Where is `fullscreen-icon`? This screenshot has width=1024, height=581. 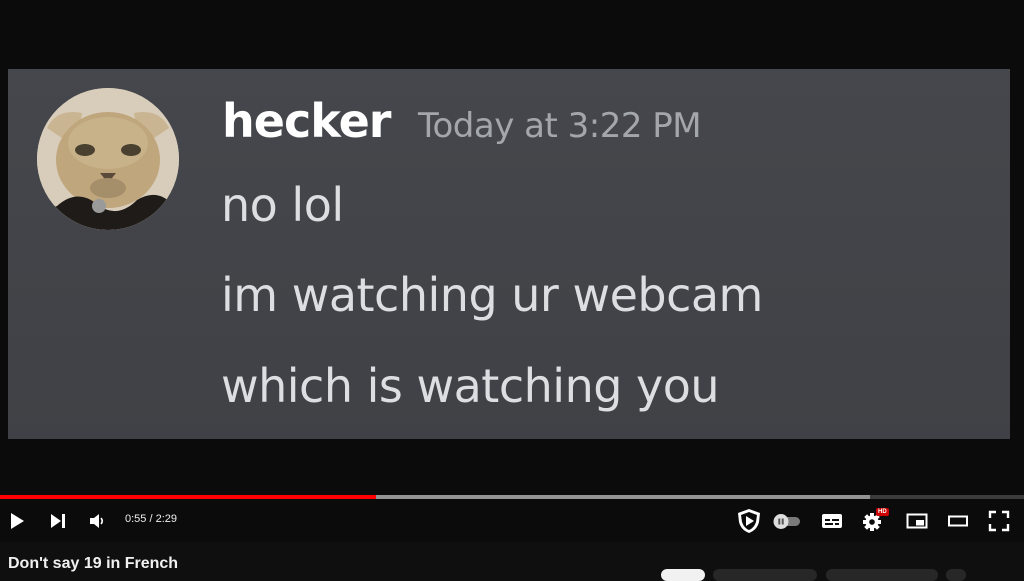 fullscreen-icon is located at coordinates (999, 521).